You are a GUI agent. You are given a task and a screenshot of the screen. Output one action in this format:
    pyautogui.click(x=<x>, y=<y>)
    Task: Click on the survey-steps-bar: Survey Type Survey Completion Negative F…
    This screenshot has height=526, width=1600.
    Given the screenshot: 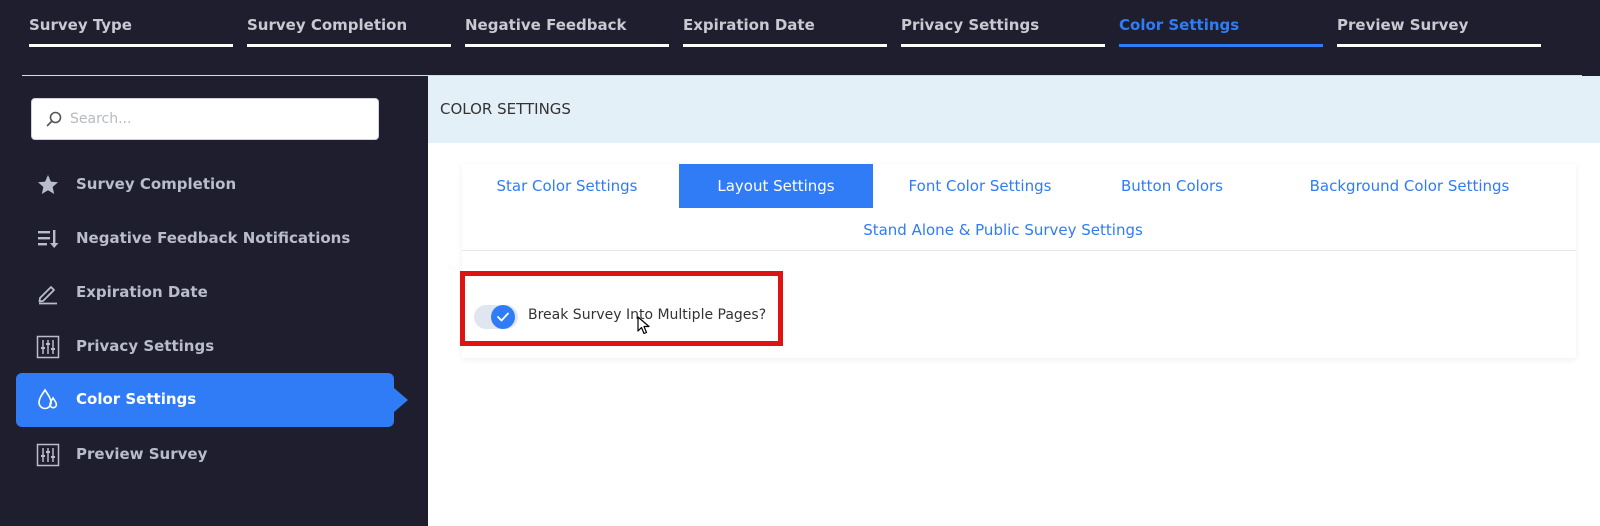 What is the action you would take?
    pyautogui.click(x=800, y=38)
    